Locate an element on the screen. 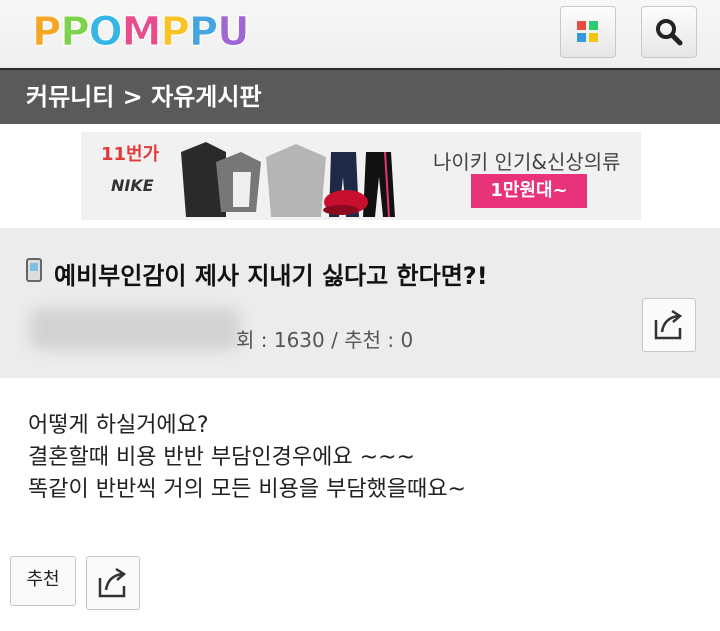 The image size is (720, 631). post-body-line: 똑같이 반반씩 거의 모든 비용을 부담했을때요~ is located at coordinates (247, 489).